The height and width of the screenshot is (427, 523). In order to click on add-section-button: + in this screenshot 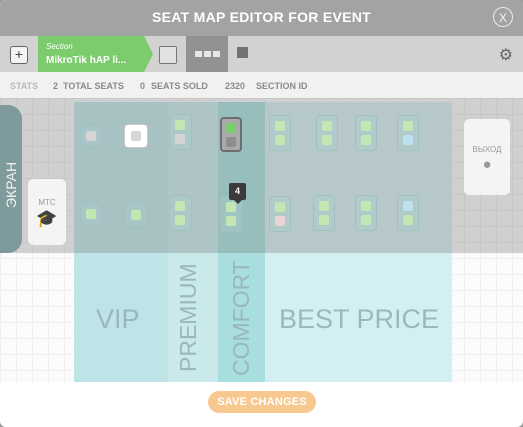, I will do `click(19, 55)`.